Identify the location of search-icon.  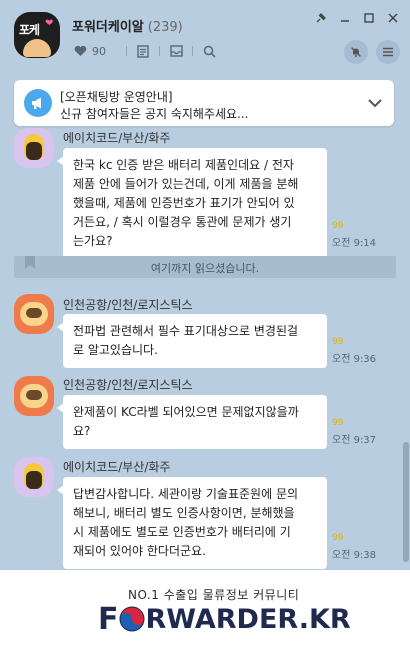
(209, 51).